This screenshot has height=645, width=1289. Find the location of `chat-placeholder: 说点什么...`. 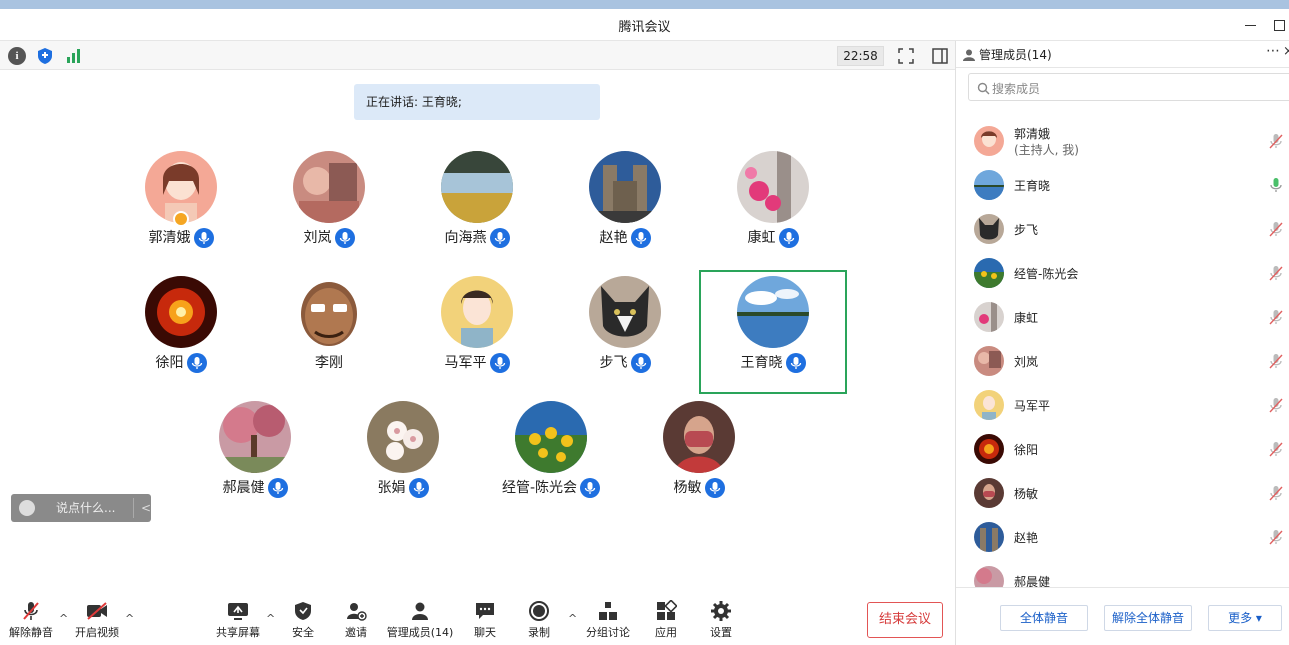

chat-placeholder: 说点什么... is located at coordinates (86, 508).